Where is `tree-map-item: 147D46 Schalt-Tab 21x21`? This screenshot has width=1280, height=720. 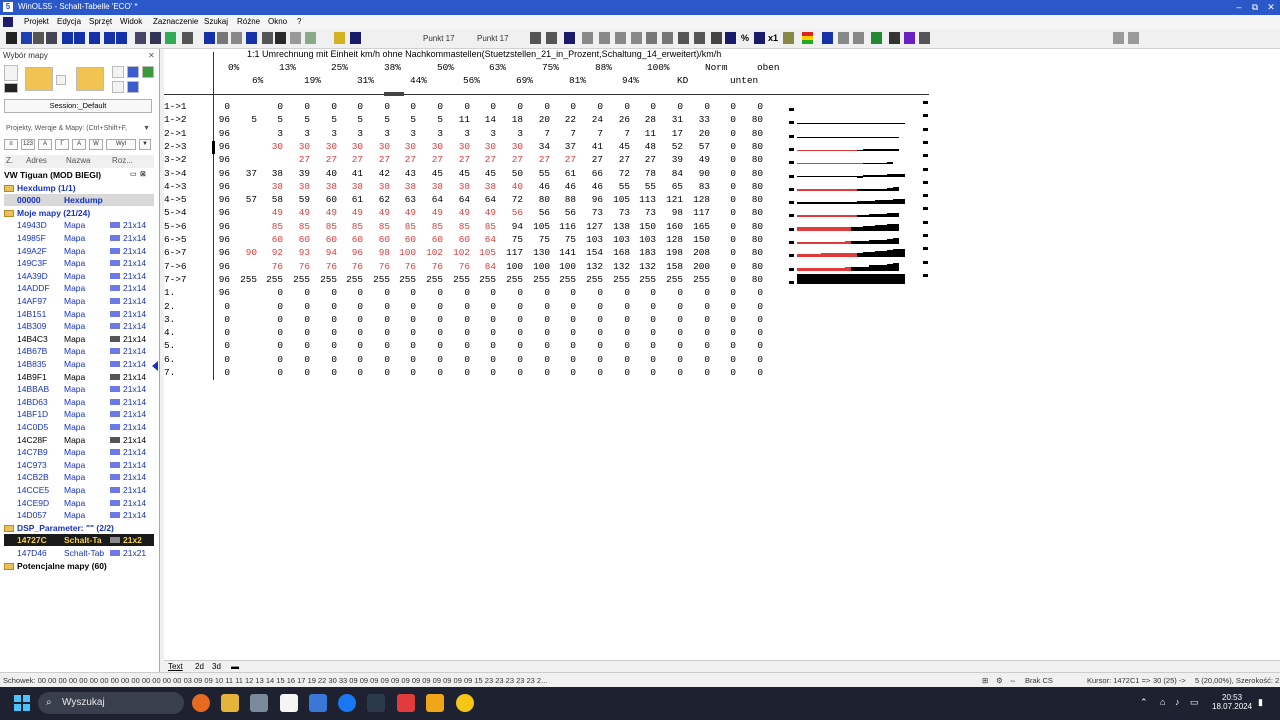
tree-map-item: 147D46 Schalt-Tab 21x21 is located at coordinates (79, 553).